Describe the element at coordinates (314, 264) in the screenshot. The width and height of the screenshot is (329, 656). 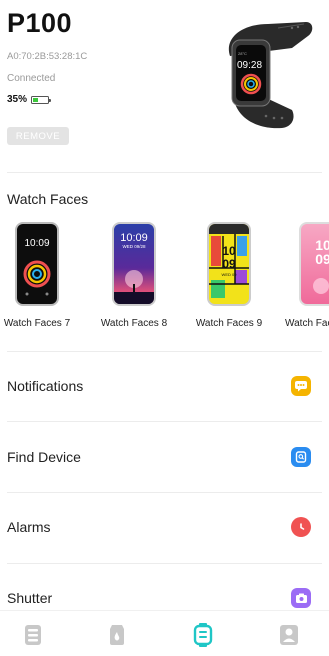
I see `watch-face-thumbnail: 10 09` at that location.